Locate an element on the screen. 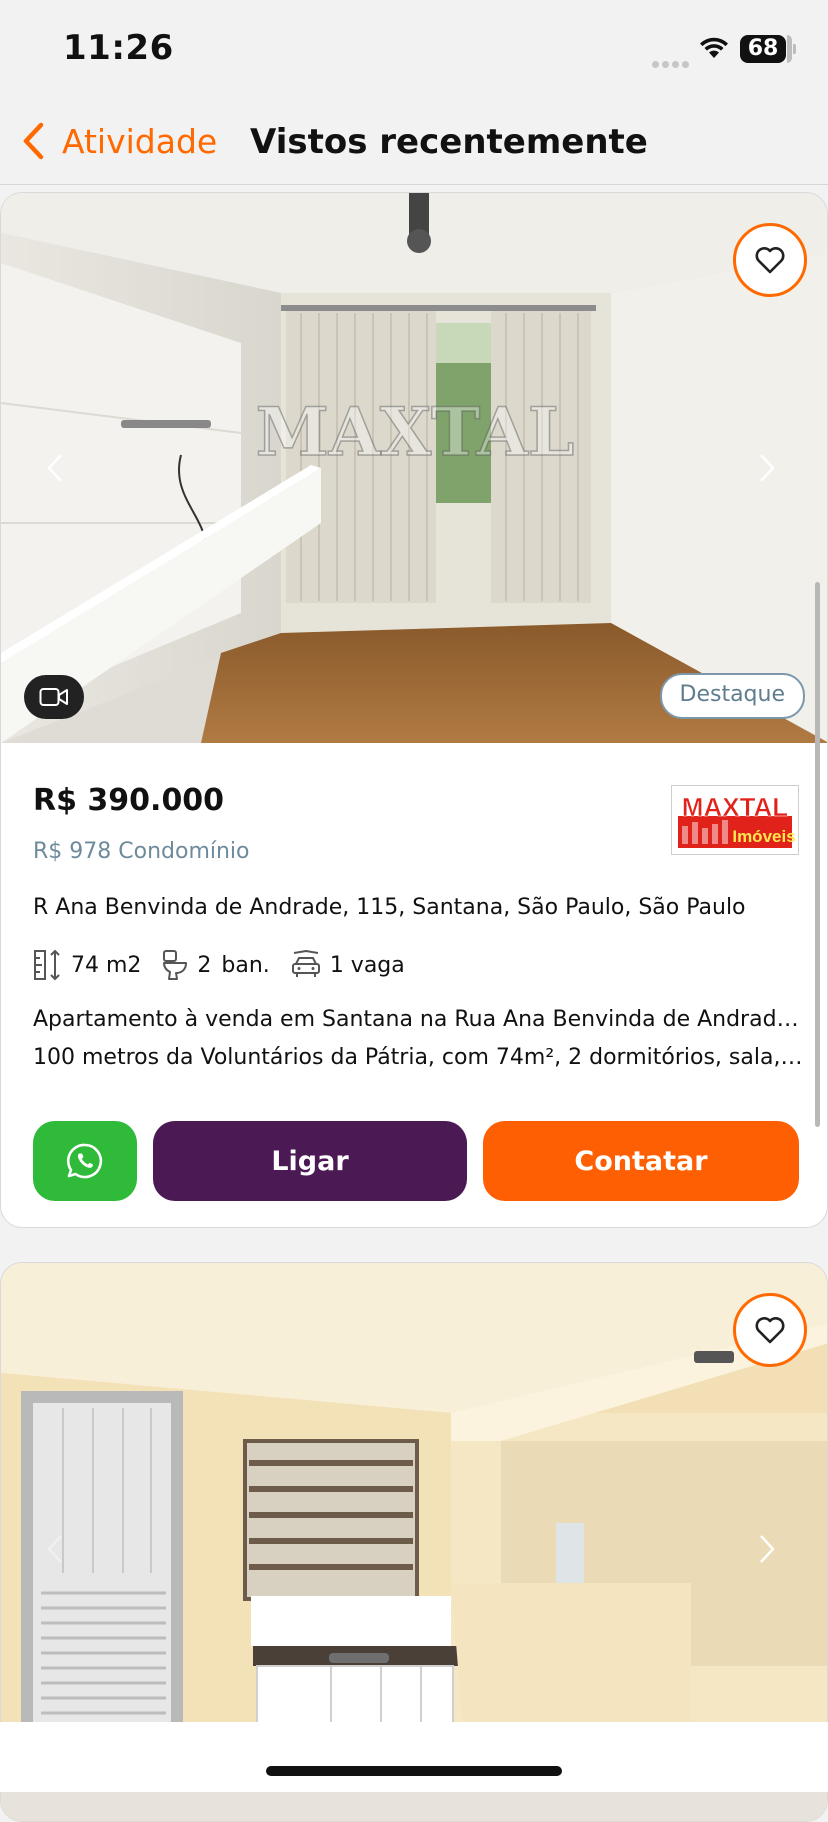 This screenshot has width=828, height=1822. car-icon is located at coordinates (305, 963).